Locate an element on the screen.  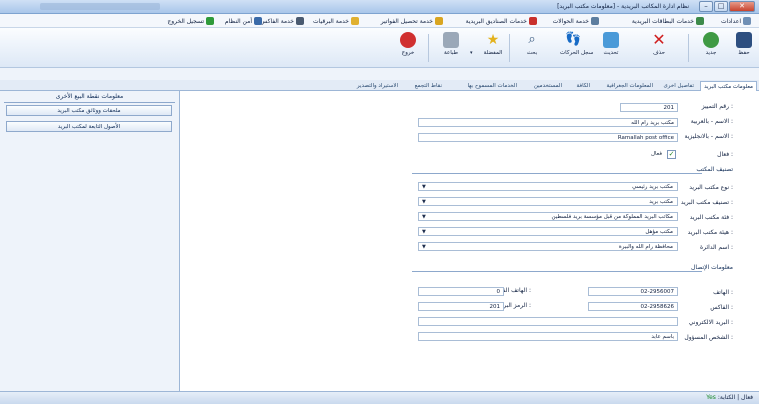
district-select: ▼ محافظة رام الله والبيرة is located at coordinates (548, 246).